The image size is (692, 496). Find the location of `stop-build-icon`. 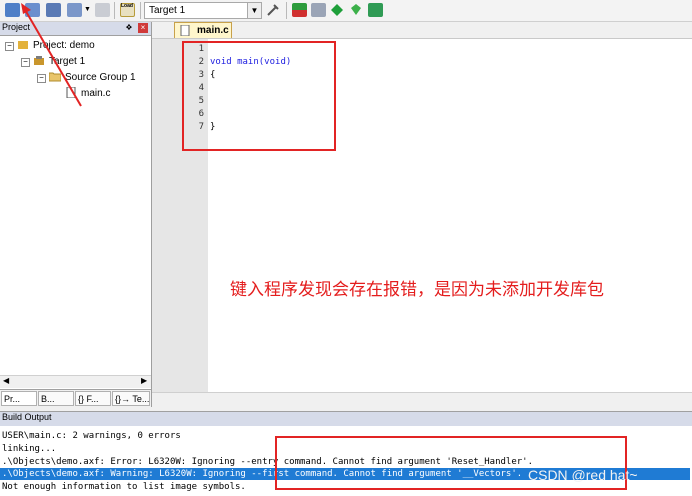

stop-build-icon is located at coordinates (102, 10).